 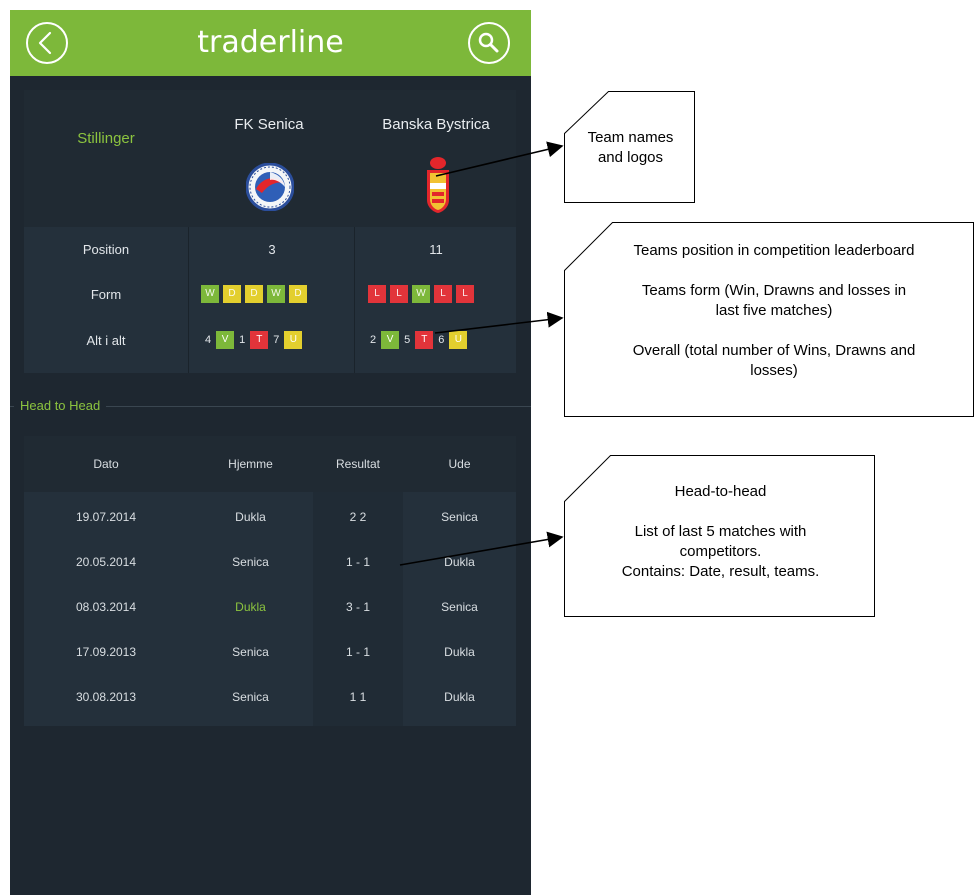 What do you see at coordinates (270, 607) in the screenshot?
I see `table-row: 08.03.2014 Dukla 3 - 1 Senica` at bounding box center [270, 607].